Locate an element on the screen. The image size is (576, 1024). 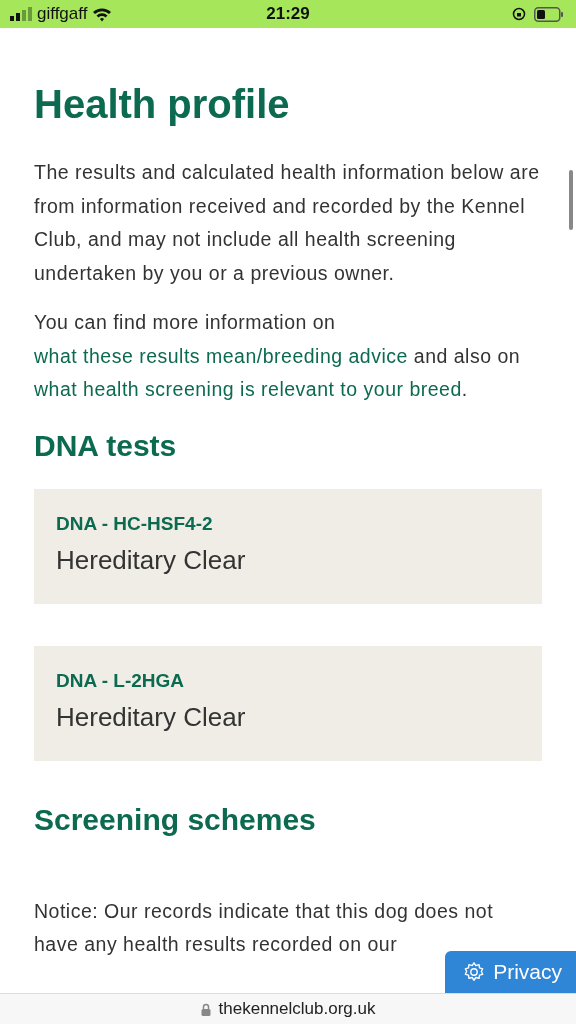
text-link: what these is located at coordinates (84, 355).